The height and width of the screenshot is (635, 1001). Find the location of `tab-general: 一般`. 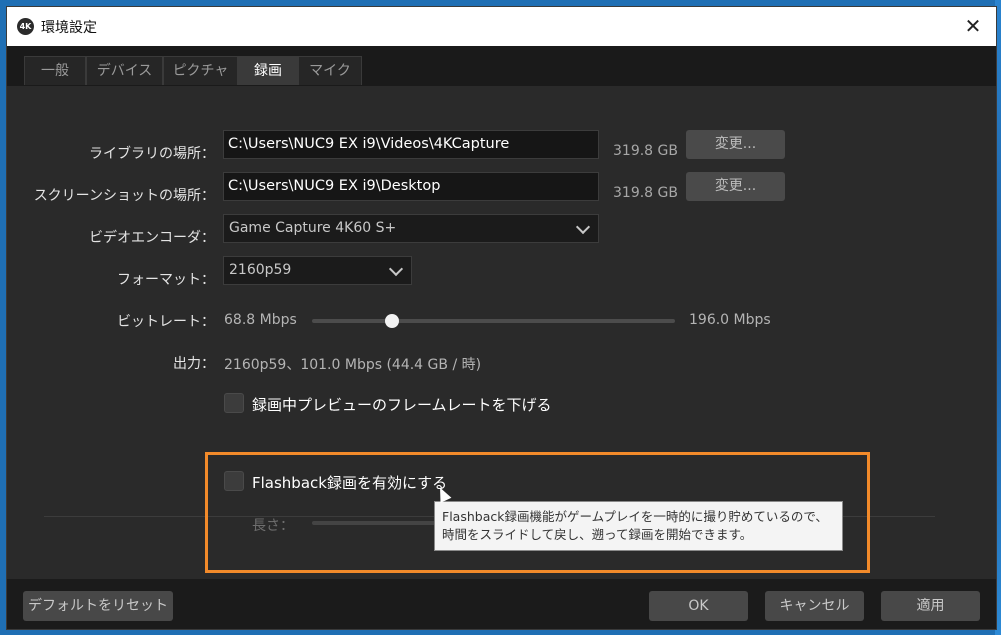

tab-general: 一般 is located at coordinates (55, 70).